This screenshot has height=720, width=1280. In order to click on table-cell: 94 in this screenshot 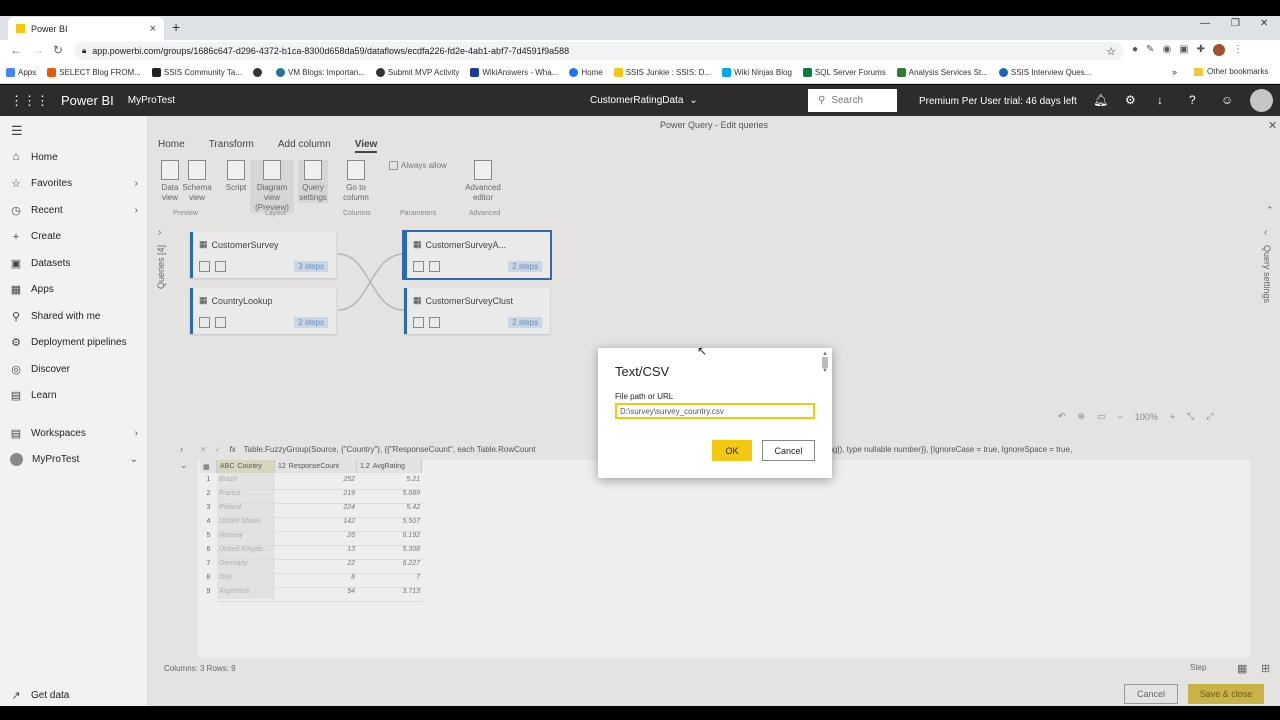, I will do `click(315, 591)`.